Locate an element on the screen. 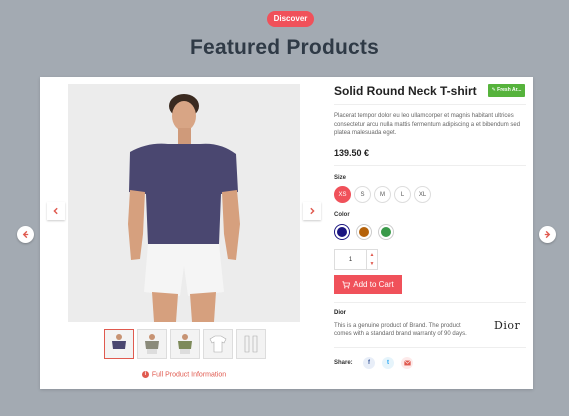 This screenshot has height=416, width=569. color-label: Color is located at coordinates (342, 215).